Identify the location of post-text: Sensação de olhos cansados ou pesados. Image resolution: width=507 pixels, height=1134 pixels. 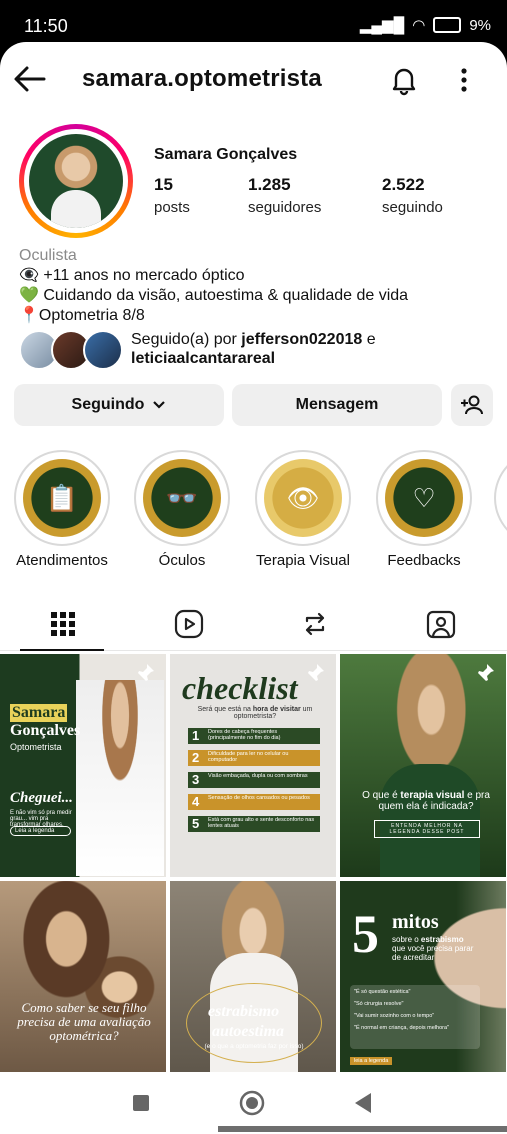
(259, 798).